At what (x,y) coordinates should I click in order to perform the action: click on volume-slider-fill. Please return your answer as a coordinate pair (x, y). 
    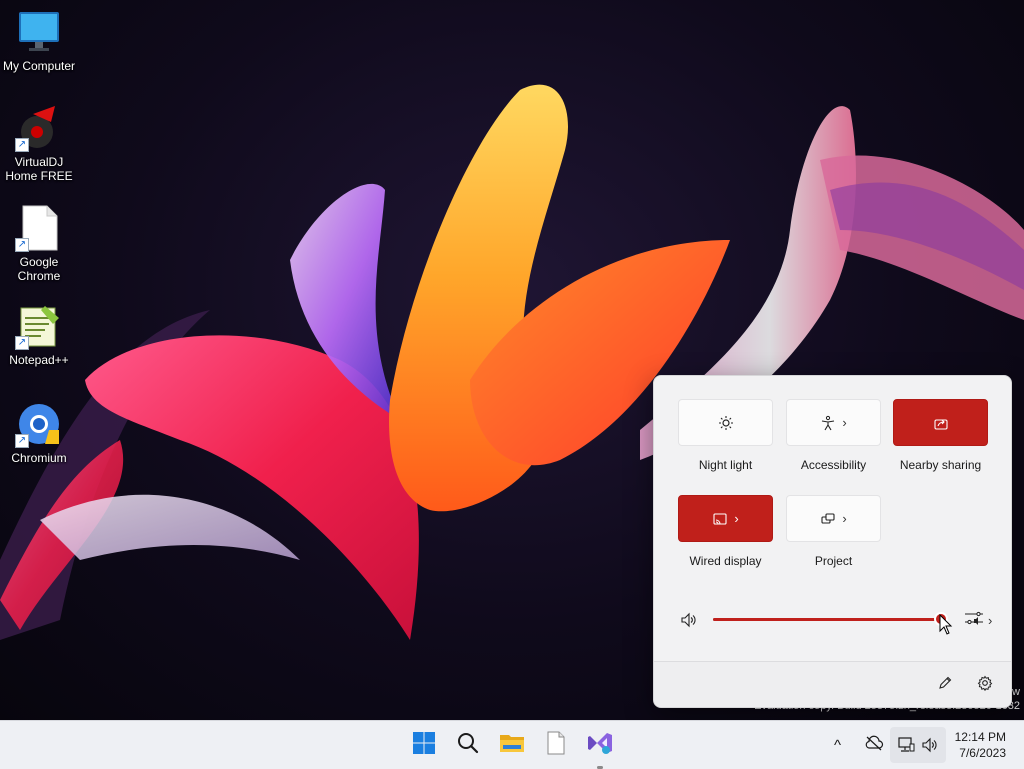
    Looking at the image, I should click on (827, 619).